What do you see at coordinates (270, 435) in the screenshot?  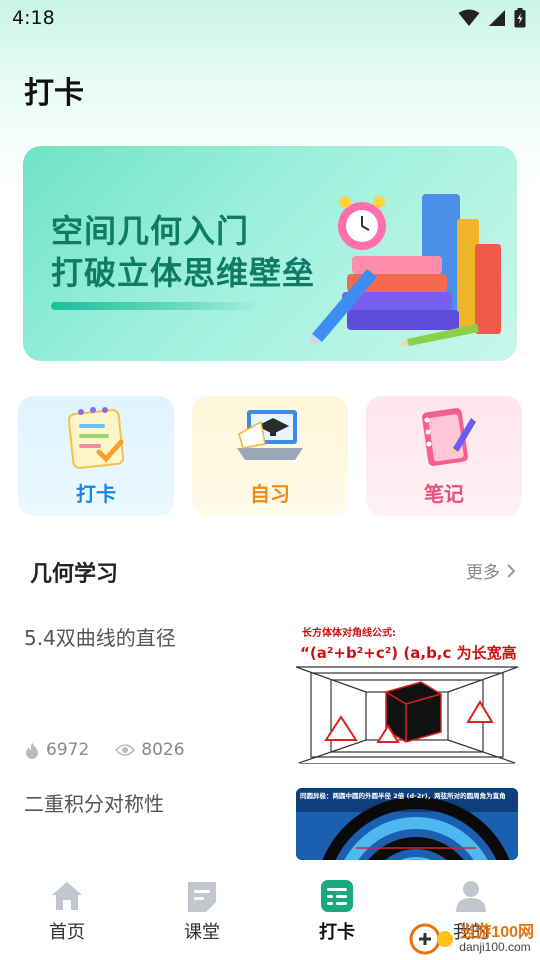 I see `laptop-graduation-icon` at bounding box center [270, 435].